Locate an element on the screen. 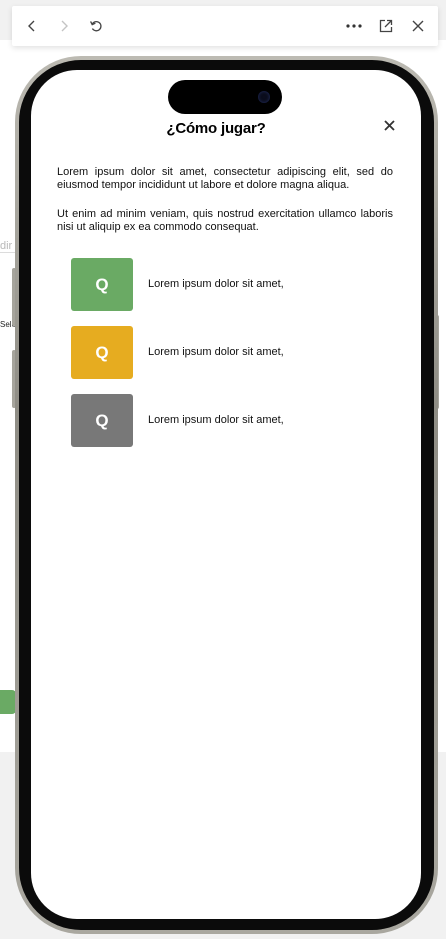 The height and width of the screenshot is (939, 446). modal-close-button is located at coordinates (389, 125).